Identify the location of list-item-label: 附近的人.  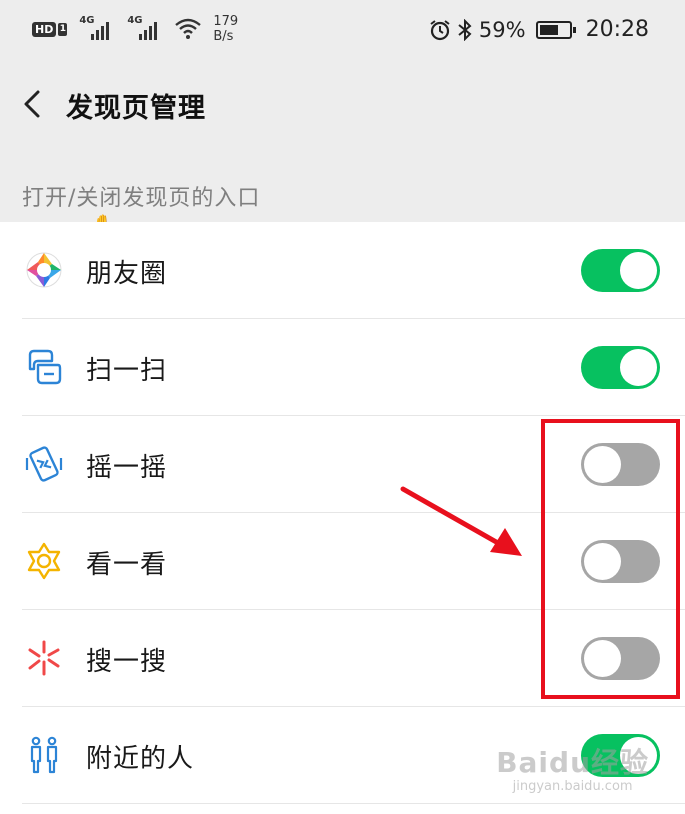
(140, 759).